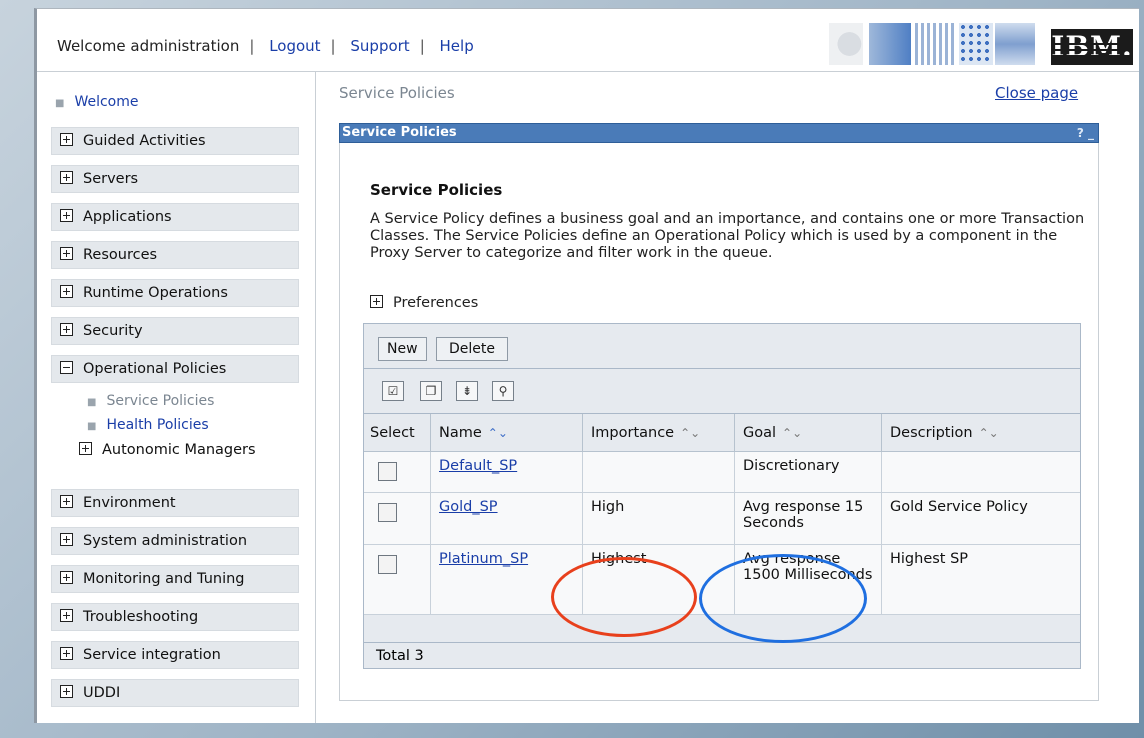 This screenshot has height=738, width=1144. Describe the element at coordinates (468, 507) in the screenshot. I see `policy-link: Gold_SP` at that location.